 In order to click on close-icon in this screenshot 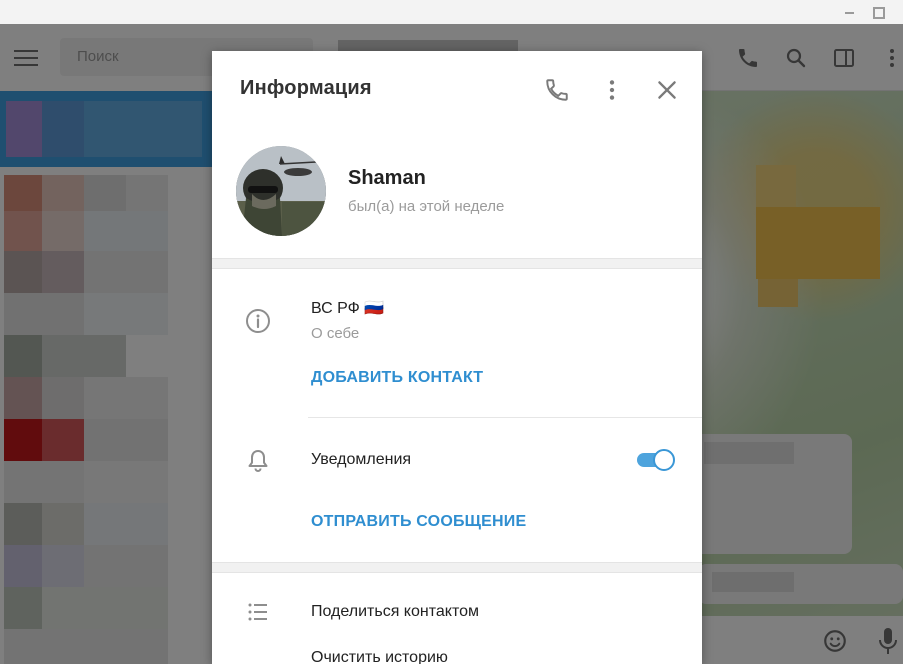, I will do `click(667, 90)`.